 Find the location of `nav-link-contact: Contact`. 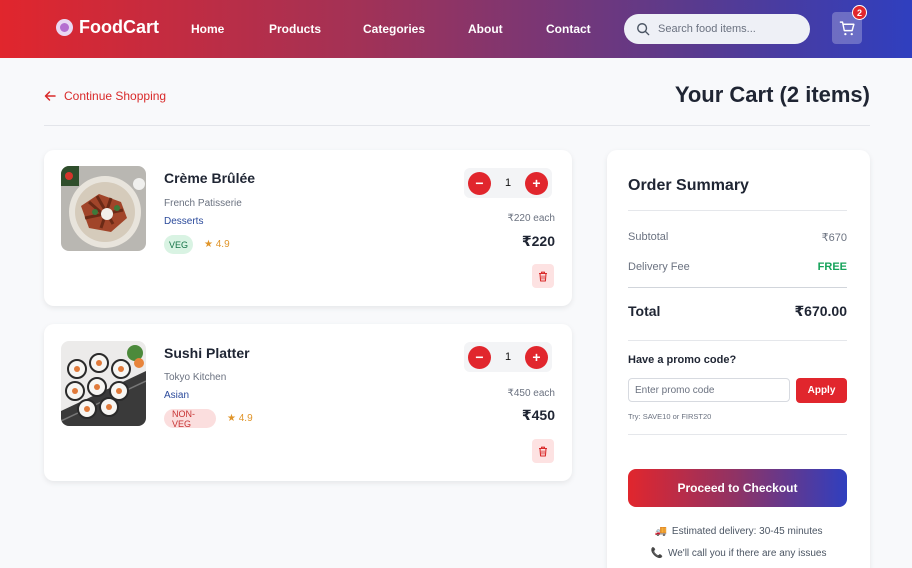

nav-link-contact: Contact is located at coordinates (568, 29).